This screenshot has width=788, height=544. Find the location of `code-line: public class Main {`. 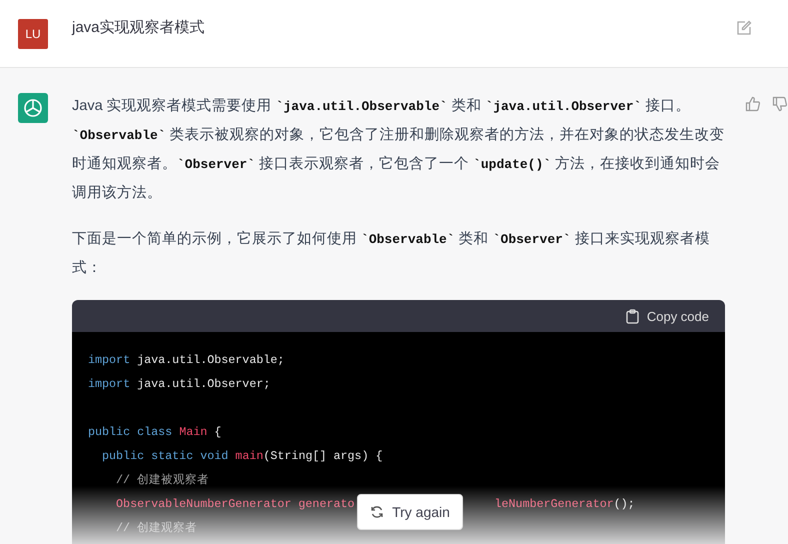

code-line: public class Main { is located at coordinates (155, 432).